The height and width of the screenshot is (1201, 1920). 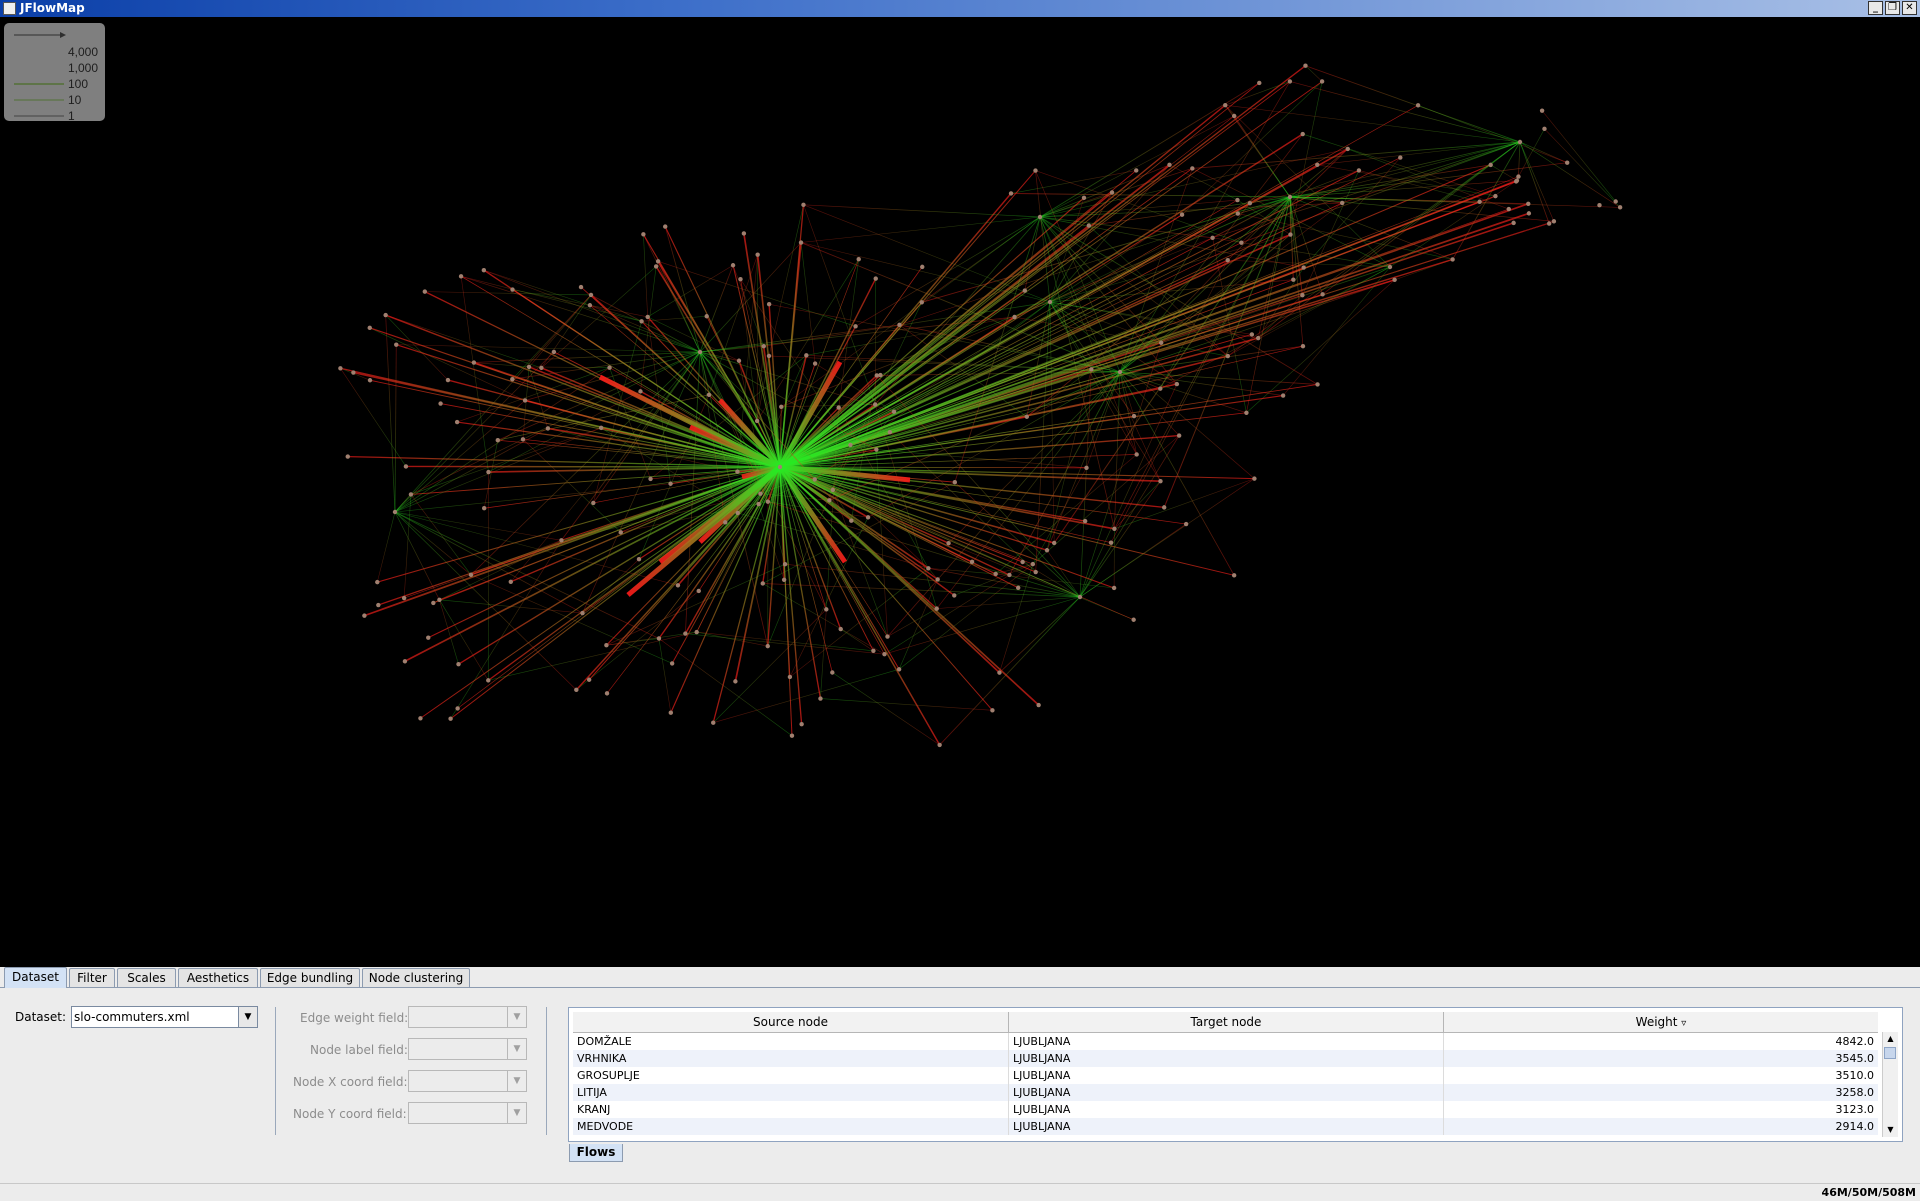 I want to click on node-y-select: ▼, so click(x=467, y=1113).